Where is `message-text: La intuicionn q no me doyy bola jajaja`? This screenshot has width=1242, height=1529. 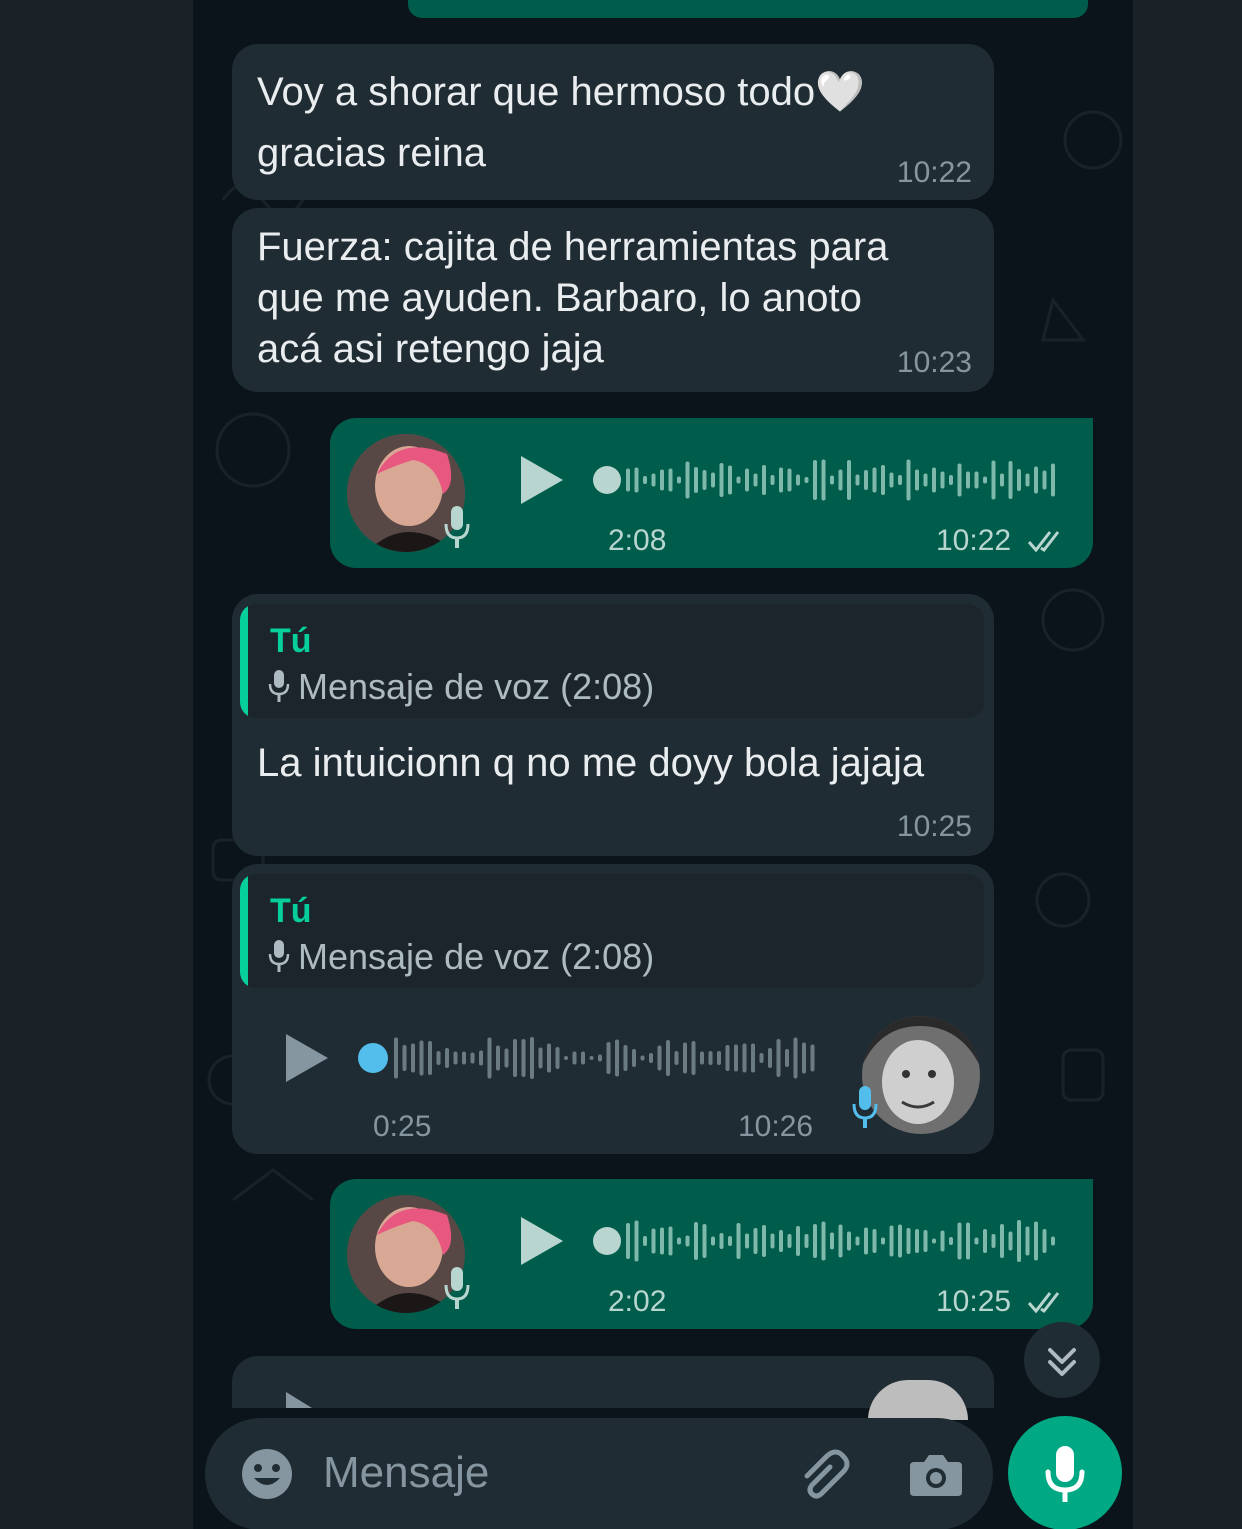
message-text: La intuicionn q no me doyy bola jajaja is located at coordinates (591, 763).